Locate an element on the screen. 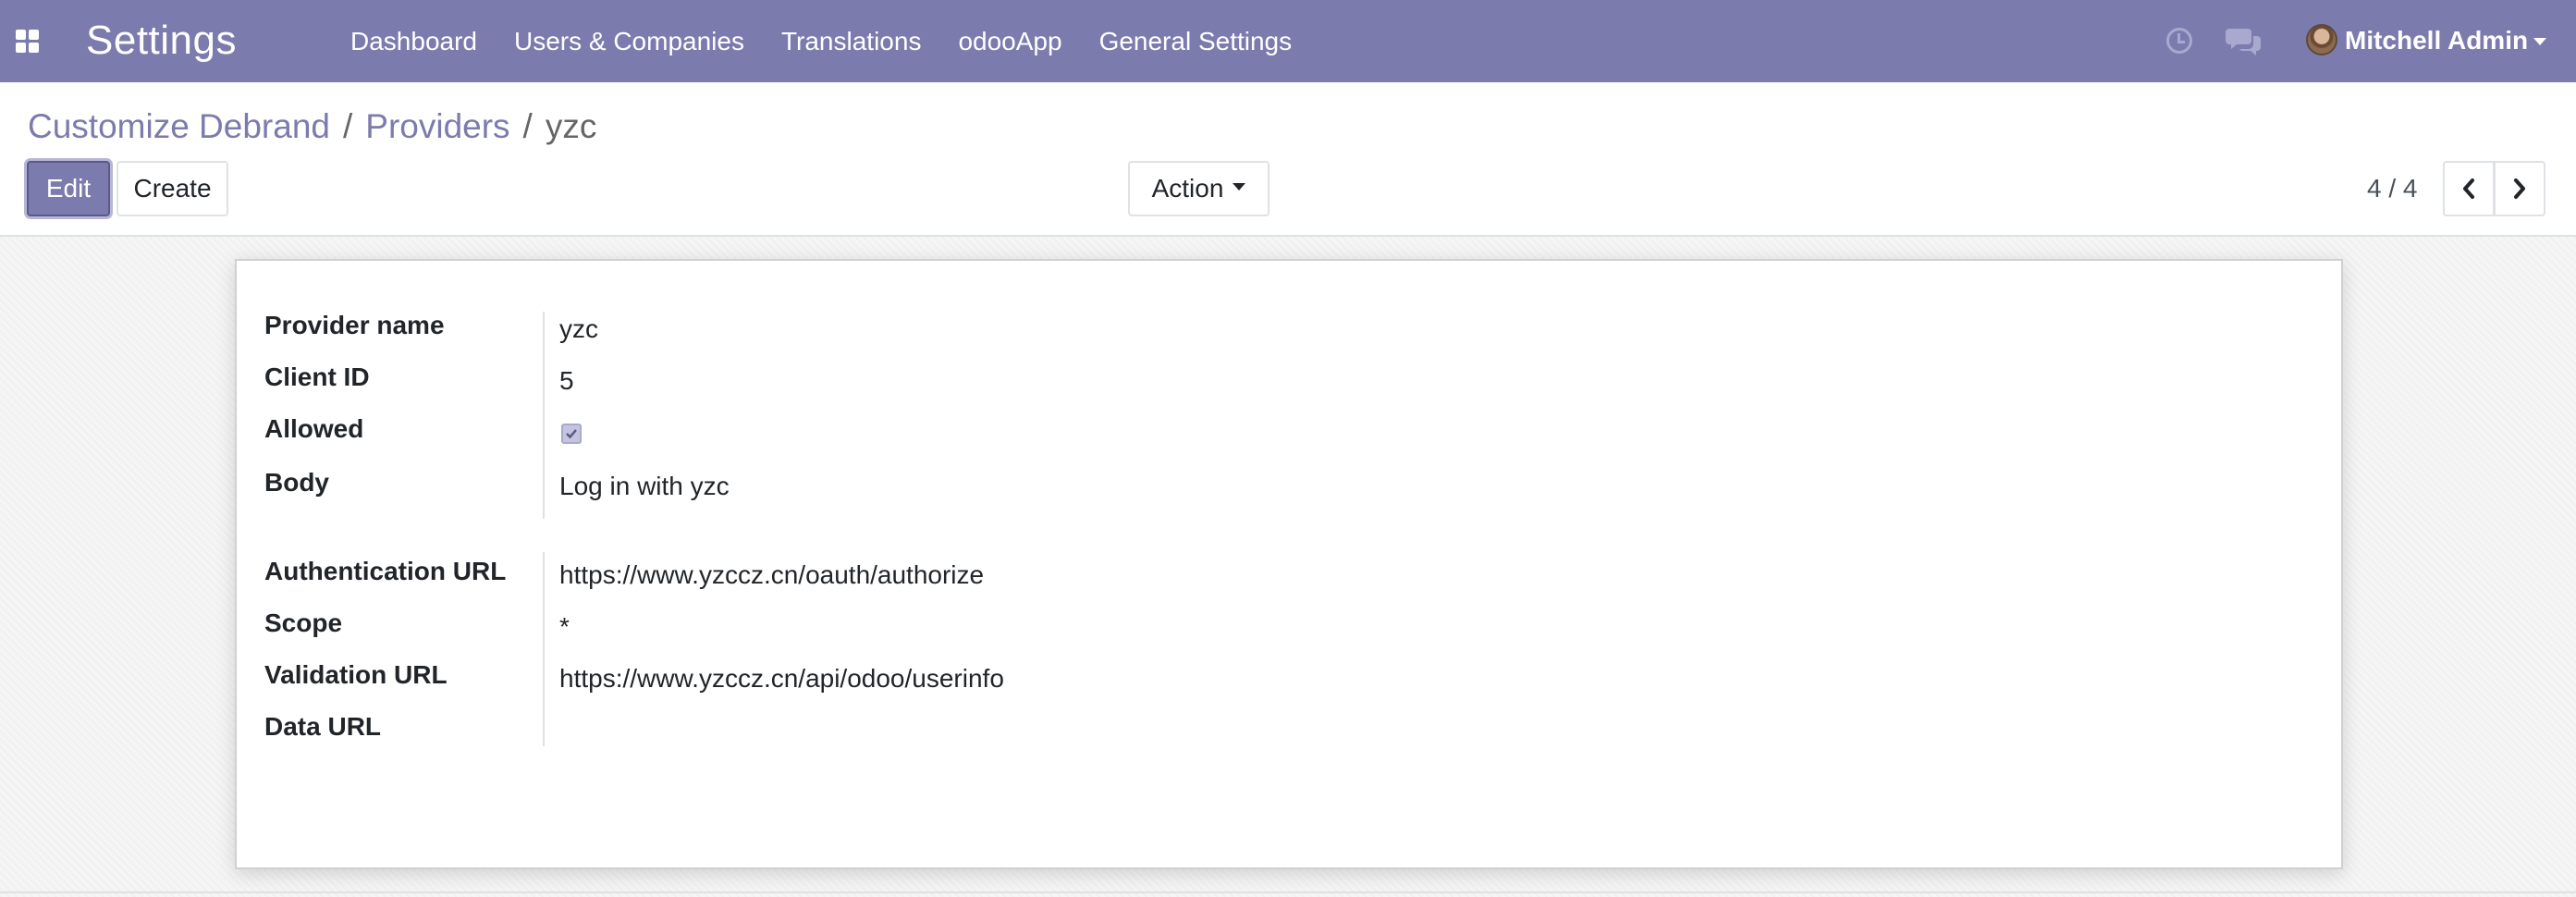 This screenshot has height=897, width=2576. label-authentication-url: Authentication URL is located at coordinates (385, 571).